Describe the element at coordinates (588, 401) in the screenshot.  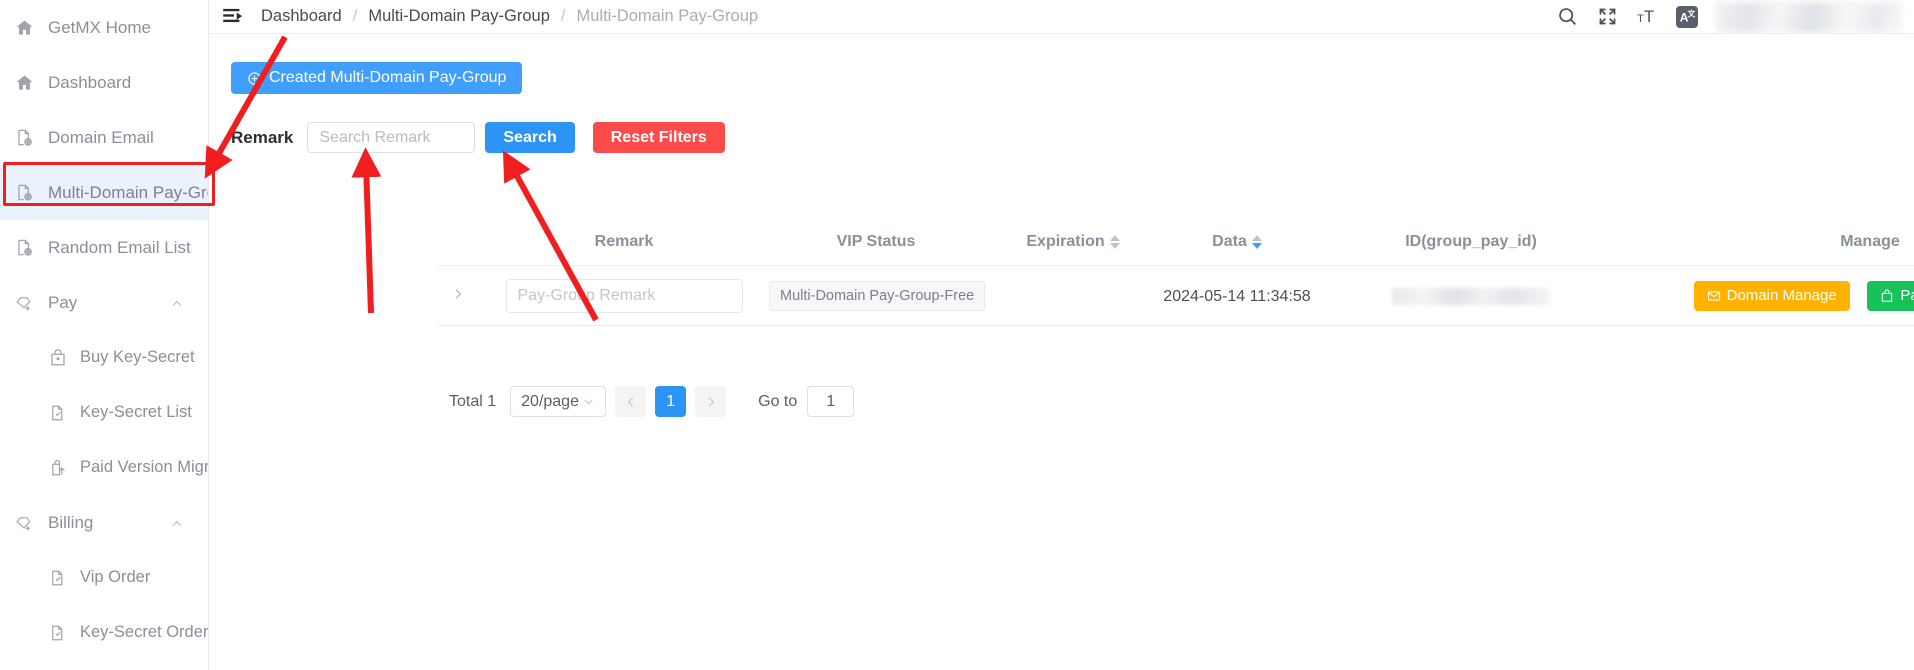
I see `chevron-down-icon` at that location.